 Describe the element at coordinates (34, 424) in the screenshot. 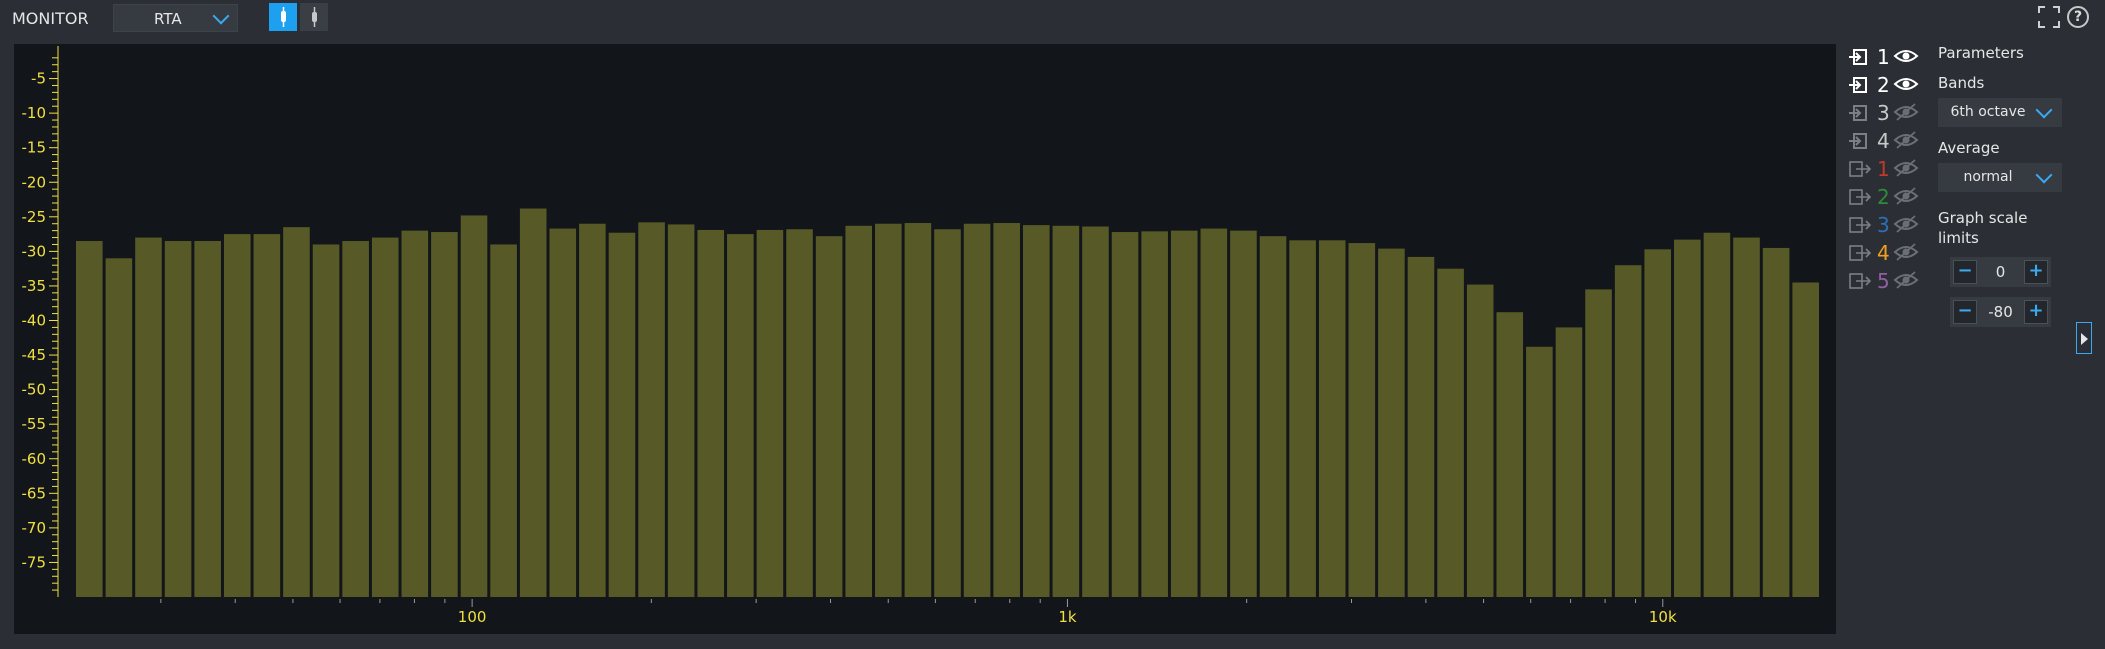

I see `y-tick-label: -55` at that location.